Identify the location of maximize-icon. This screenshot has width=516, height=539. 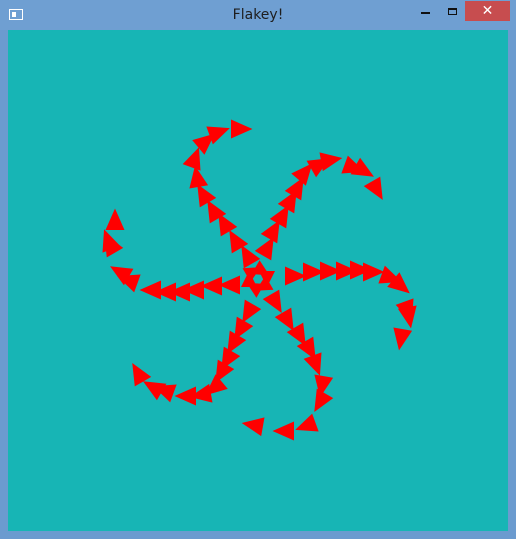
(452, 11).